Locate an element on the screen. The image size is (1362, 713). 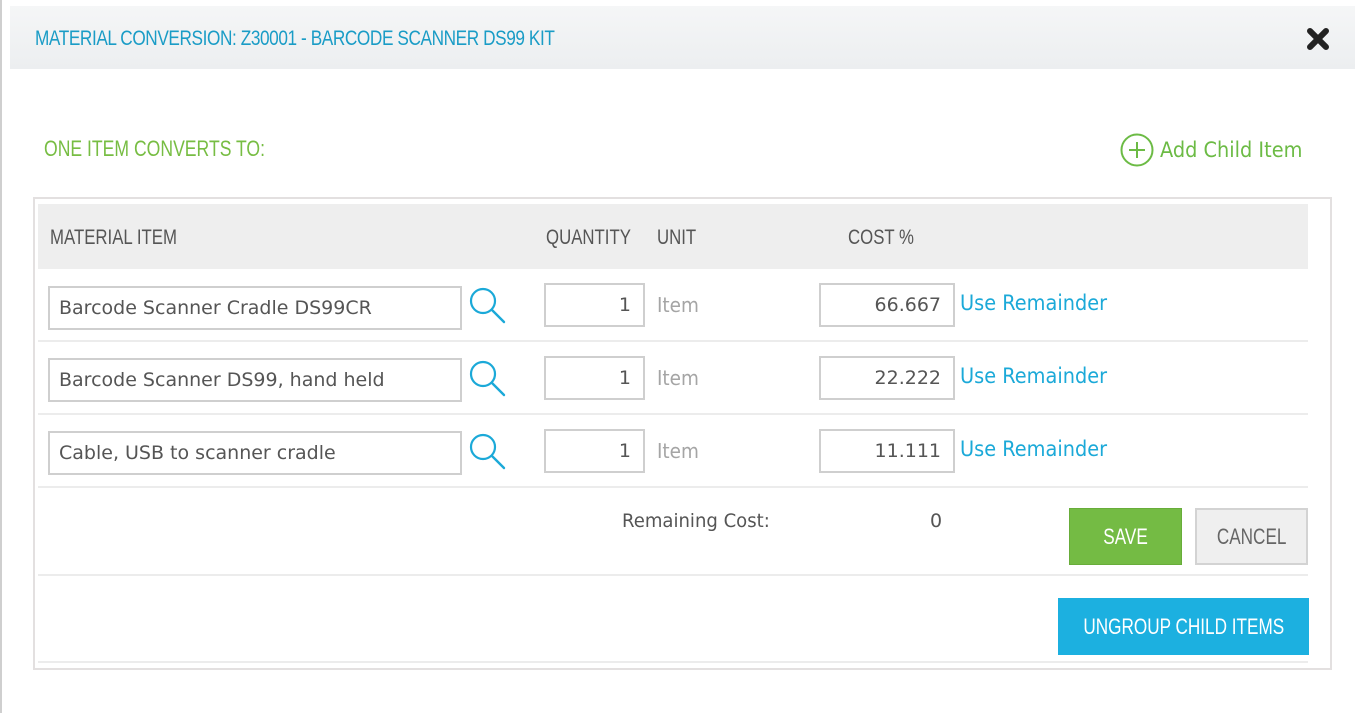
column-header-unit: UNIT is located at coordinates (677, 237).